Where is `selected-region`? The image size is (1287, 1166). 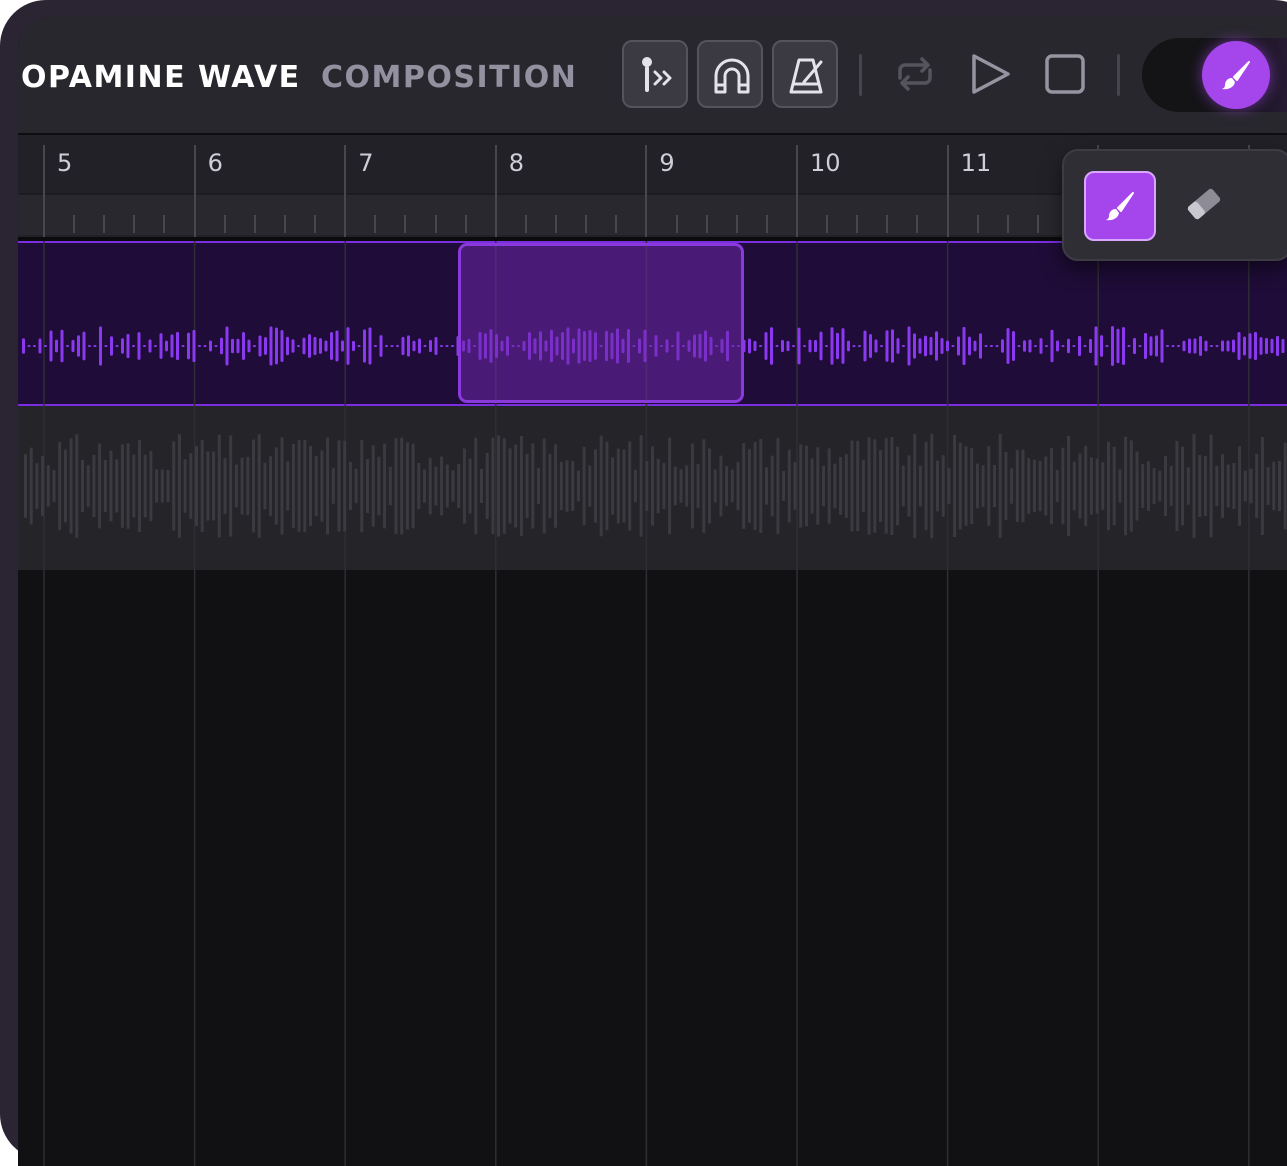 selected-region is located at coordinates (601, 323).